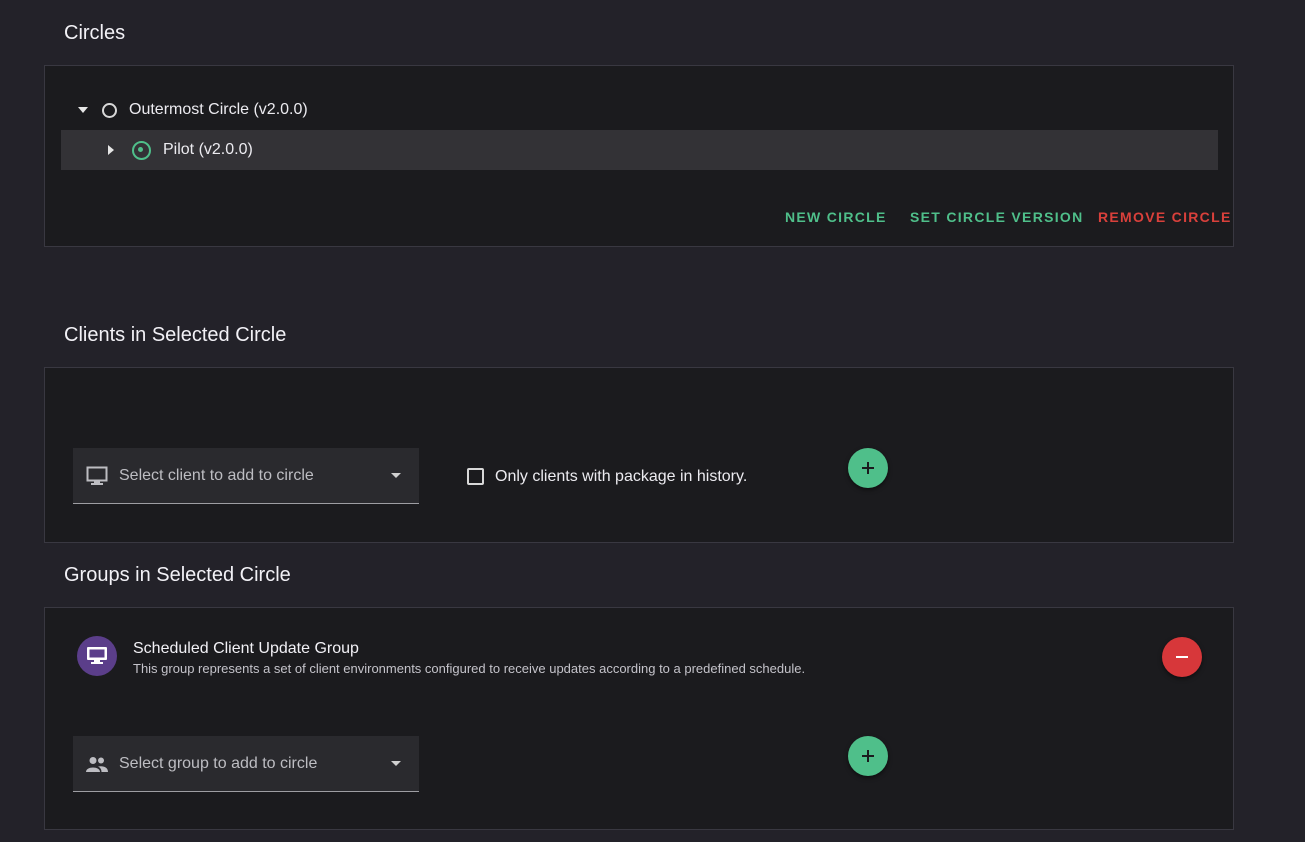  What do you see at coordinates (216, 475) in the screenshot?
I see `client-select-placeholder: Select client to add to circle` at bounding box center [216, 475].